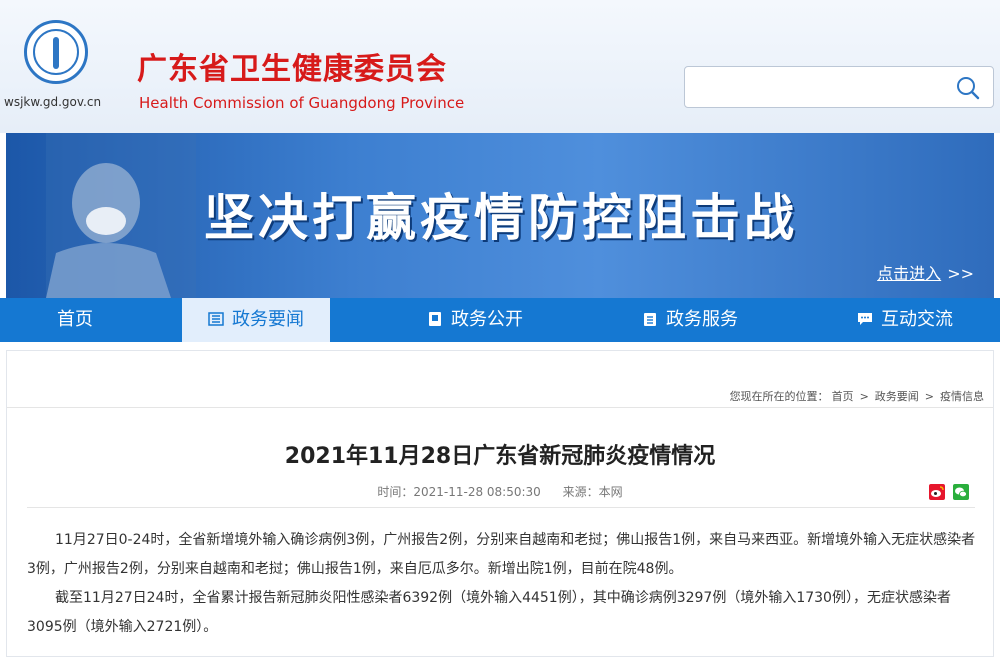  Describe the element at coordinates (650, 319) in the screenshot. I see `clipboard-icon` at that location.